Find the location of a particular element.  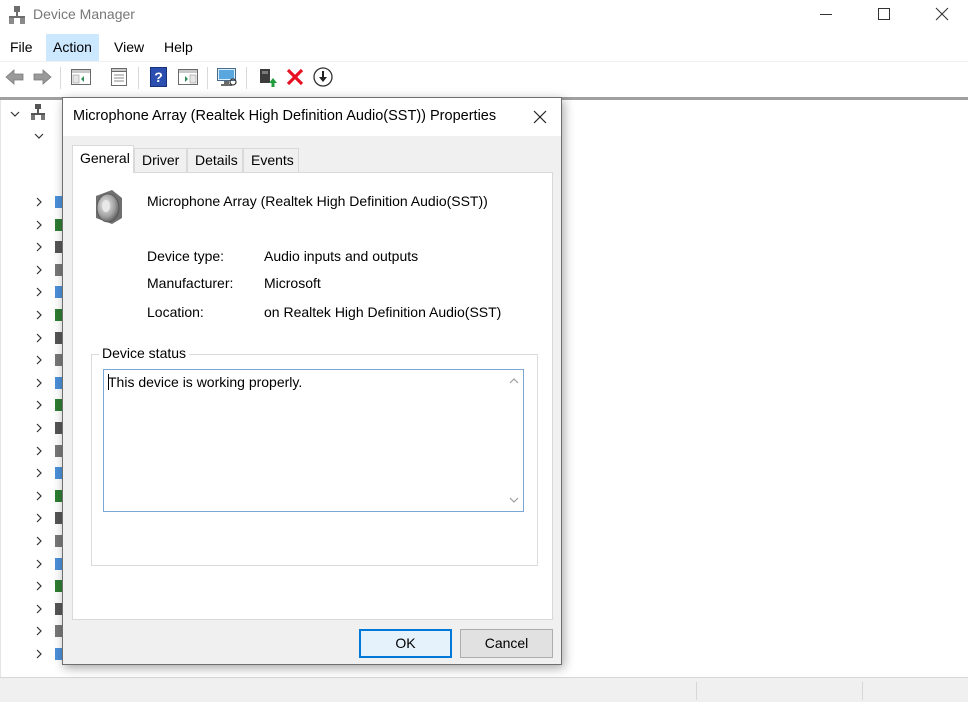

cancel-button: Cancel is located at coordinates (506, 643).